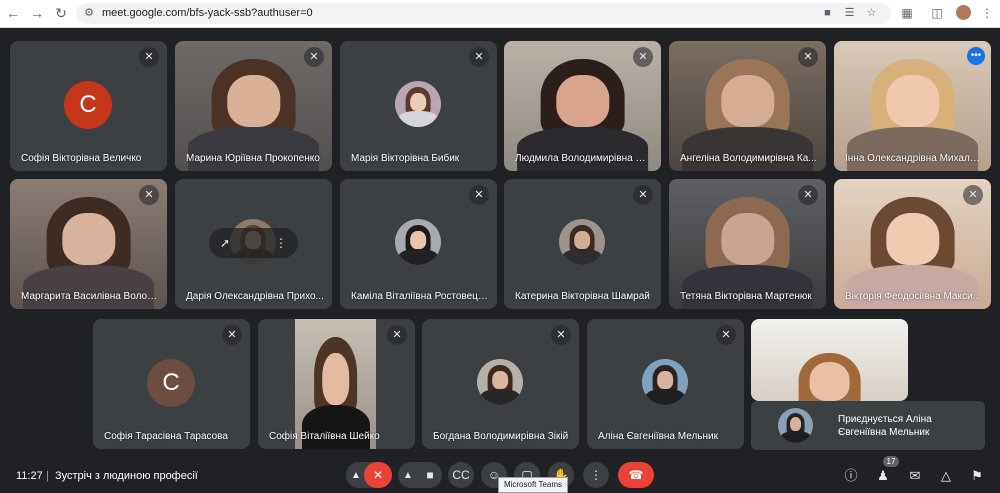  I want to click on mic-button-group: ▲ ✕, so click(369, 475).